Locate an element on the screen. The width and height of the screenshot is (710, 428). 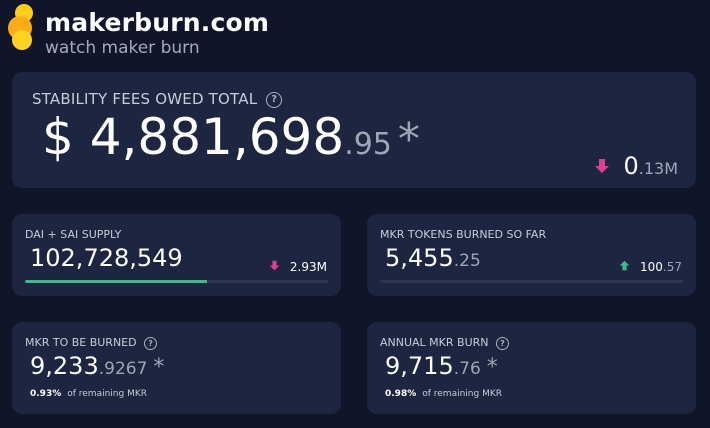
supply-progress-bar is located at coordinates (176, 281).